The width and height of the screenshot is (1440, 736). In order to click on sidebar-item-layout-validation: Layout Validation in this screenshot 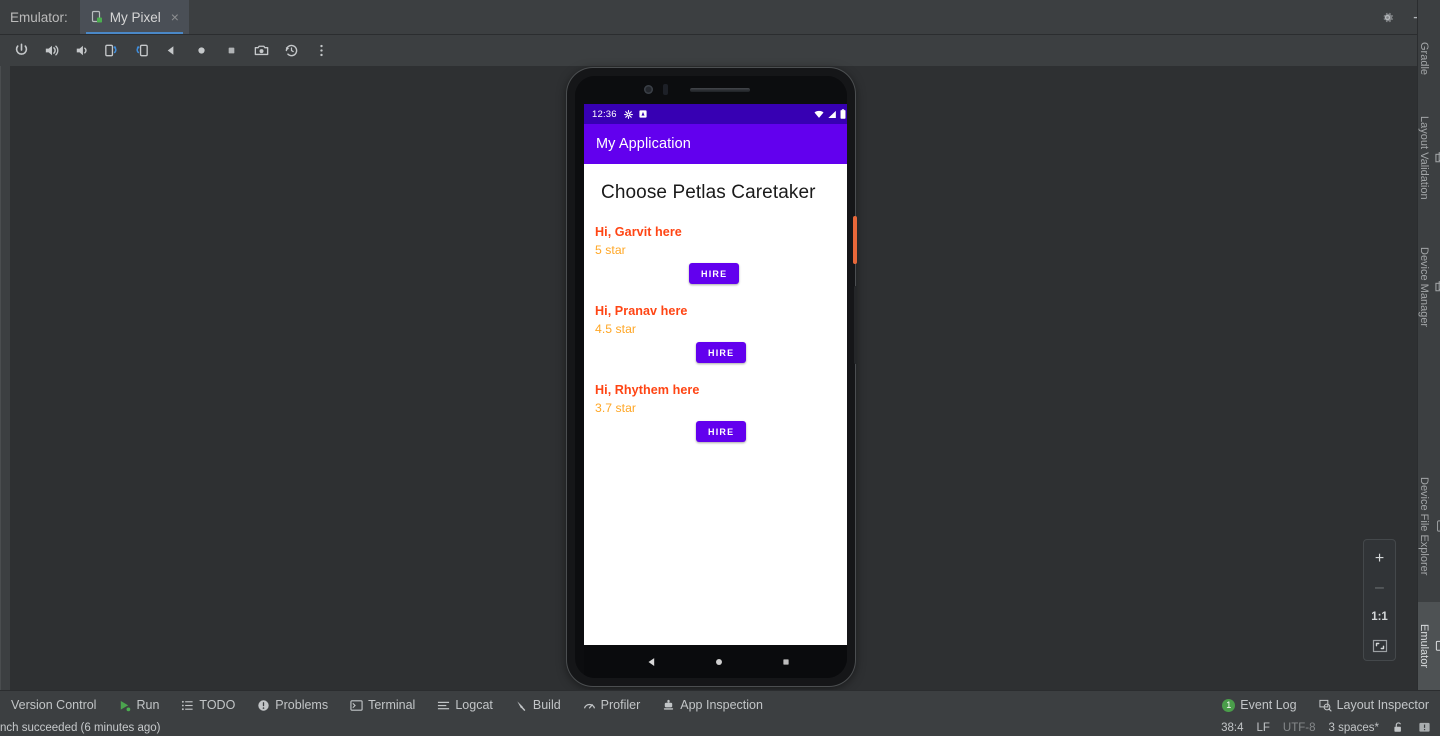, I will do `click(1429, 158)`.